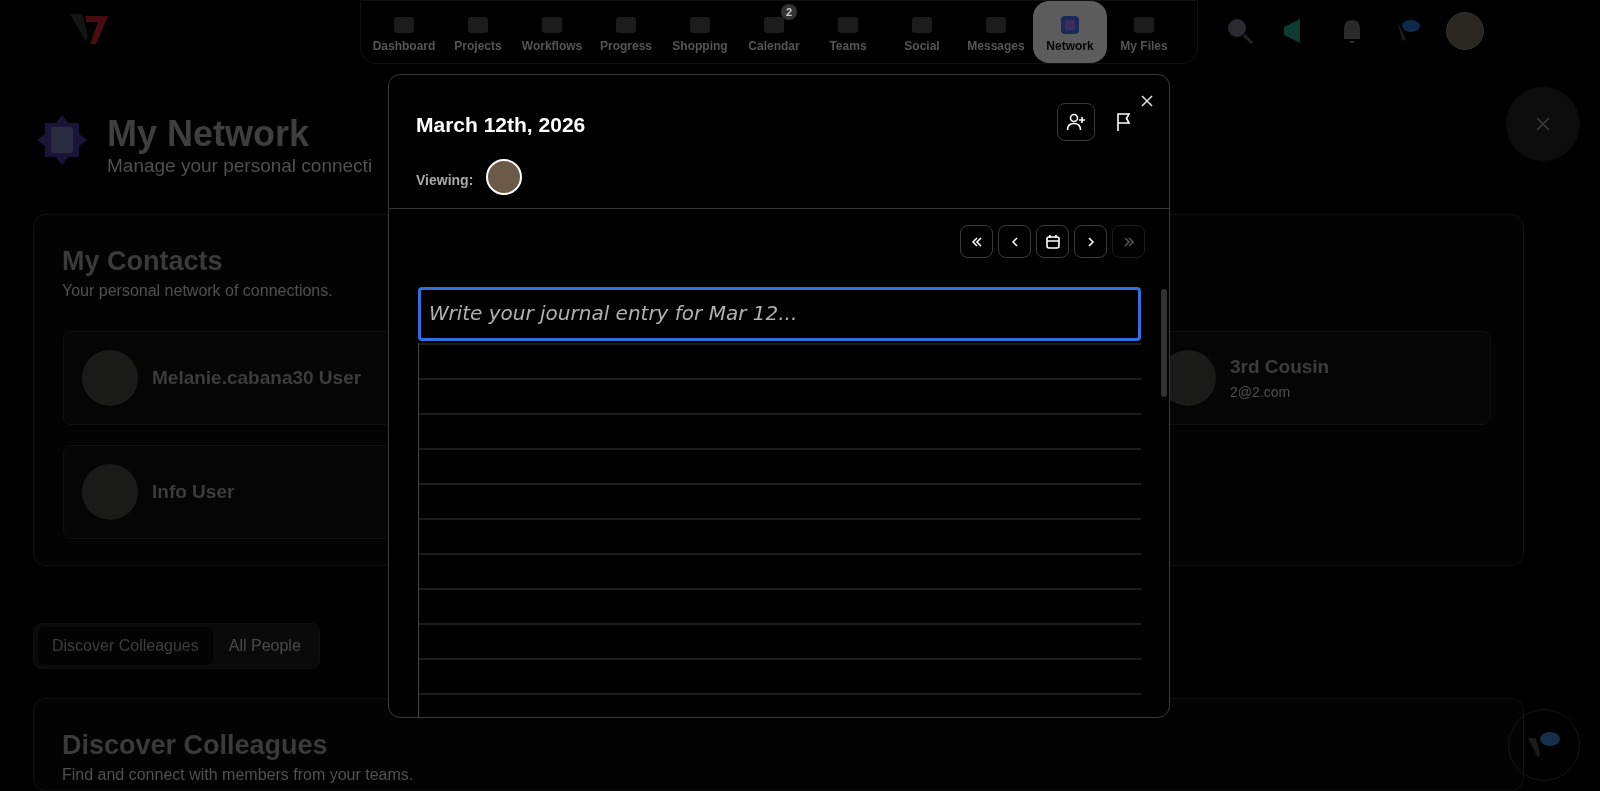 The width and height of the screenshot is (1600, 791). I want to click on dialog-title: March 12th, 2026, so click(501, 125).